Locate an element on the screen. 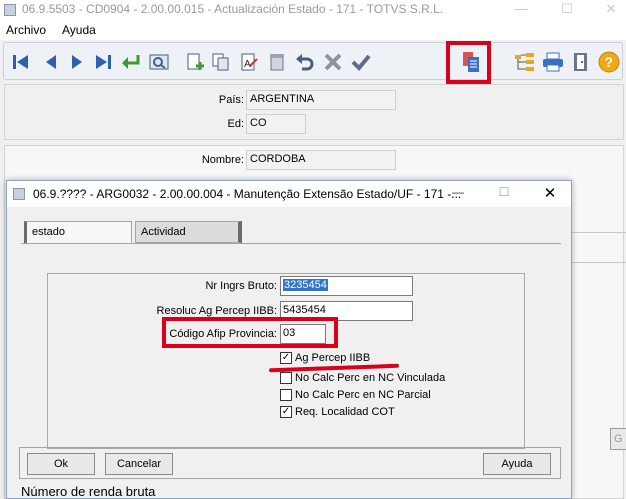 Image resolution: width=626 pixels, height=499 pixels. nr-ingrs-bruto-value: 3235454 is located at coordinates (305, 285).